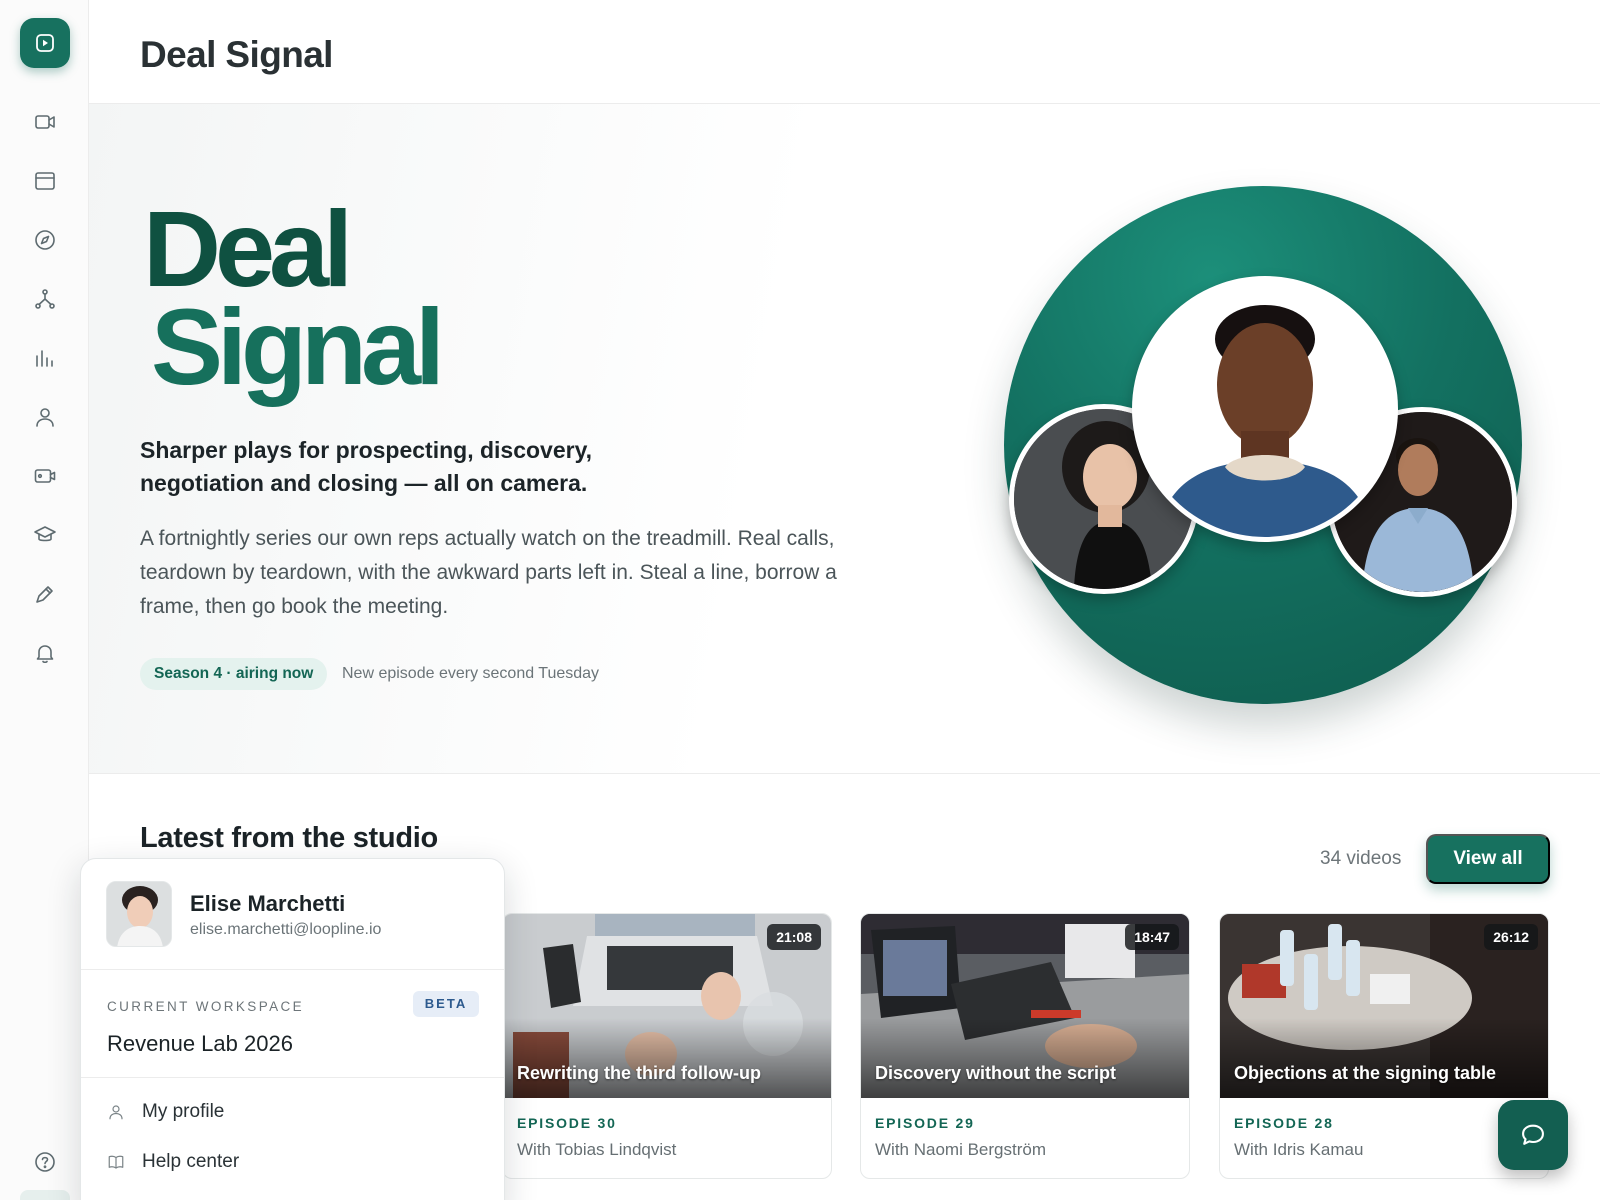  What do you see at coordinates (1365, 1073) in the screenshot?
I see `video-title: Objections at the signing table` at bounding box center [1365, 1073].